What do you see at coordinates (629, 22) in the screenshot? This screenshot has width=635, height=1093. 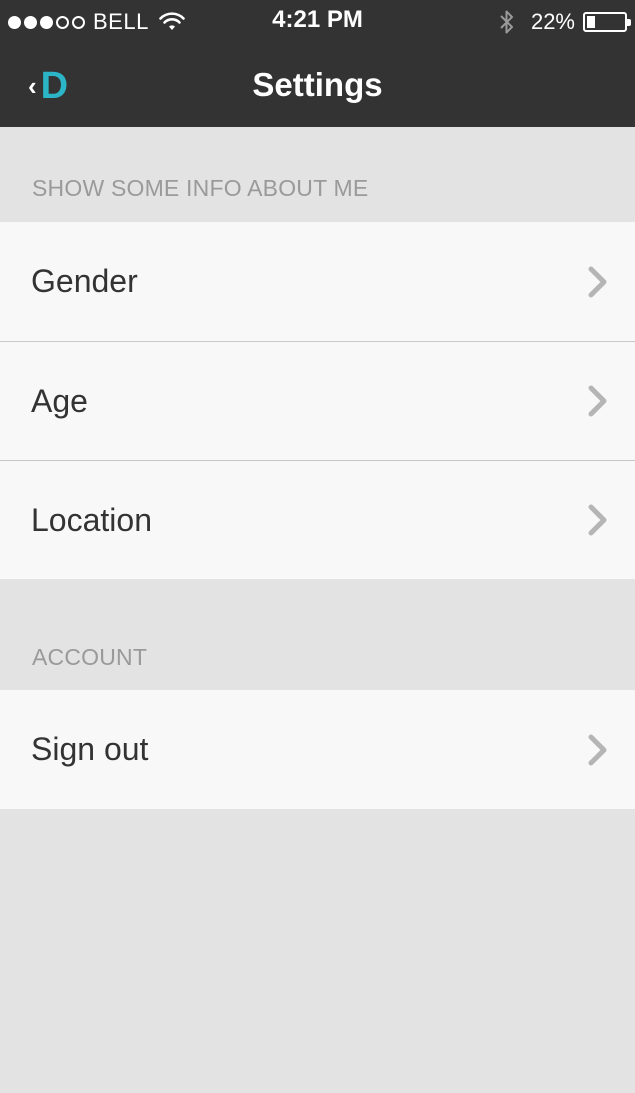 I see `battery-nub` at bounding box center [629, 22].